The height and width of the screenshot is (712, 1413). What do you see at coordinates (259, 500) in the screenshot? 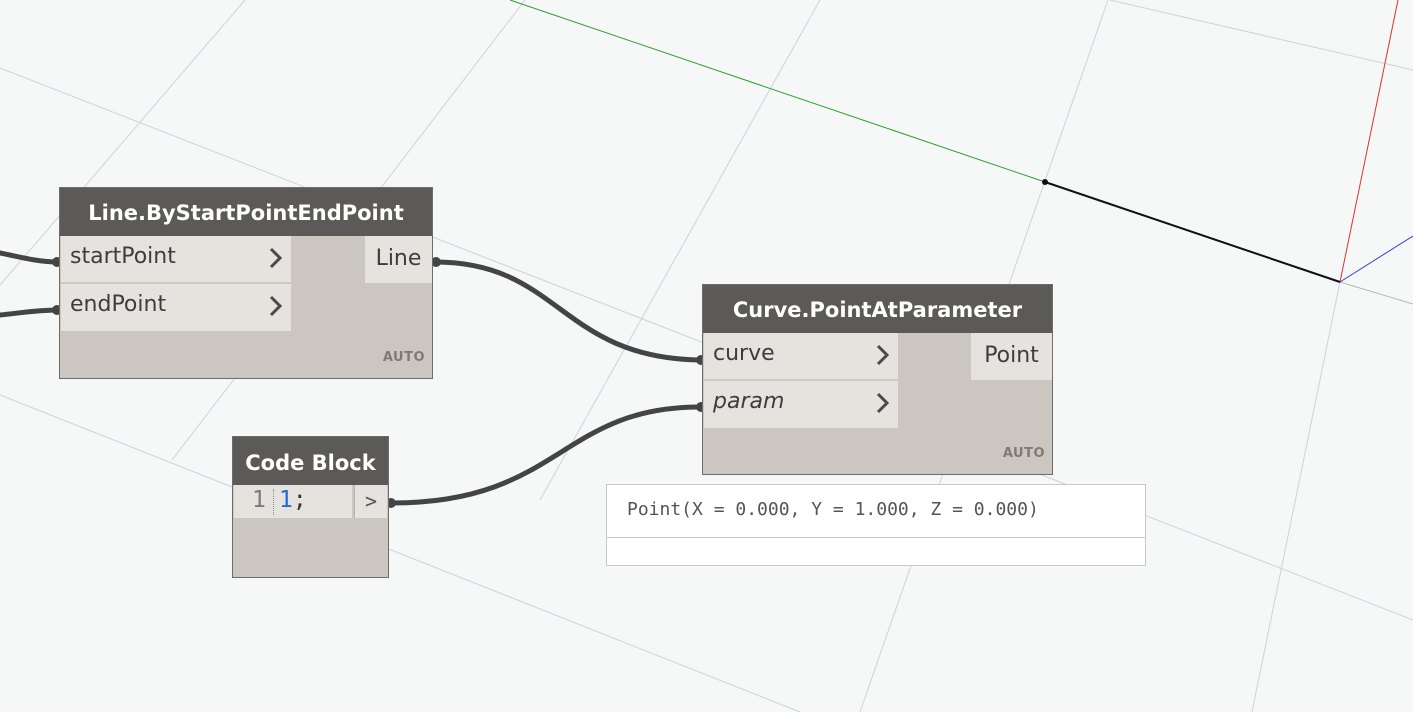
I see `line-number: 1` at bounding box center [259, 500].